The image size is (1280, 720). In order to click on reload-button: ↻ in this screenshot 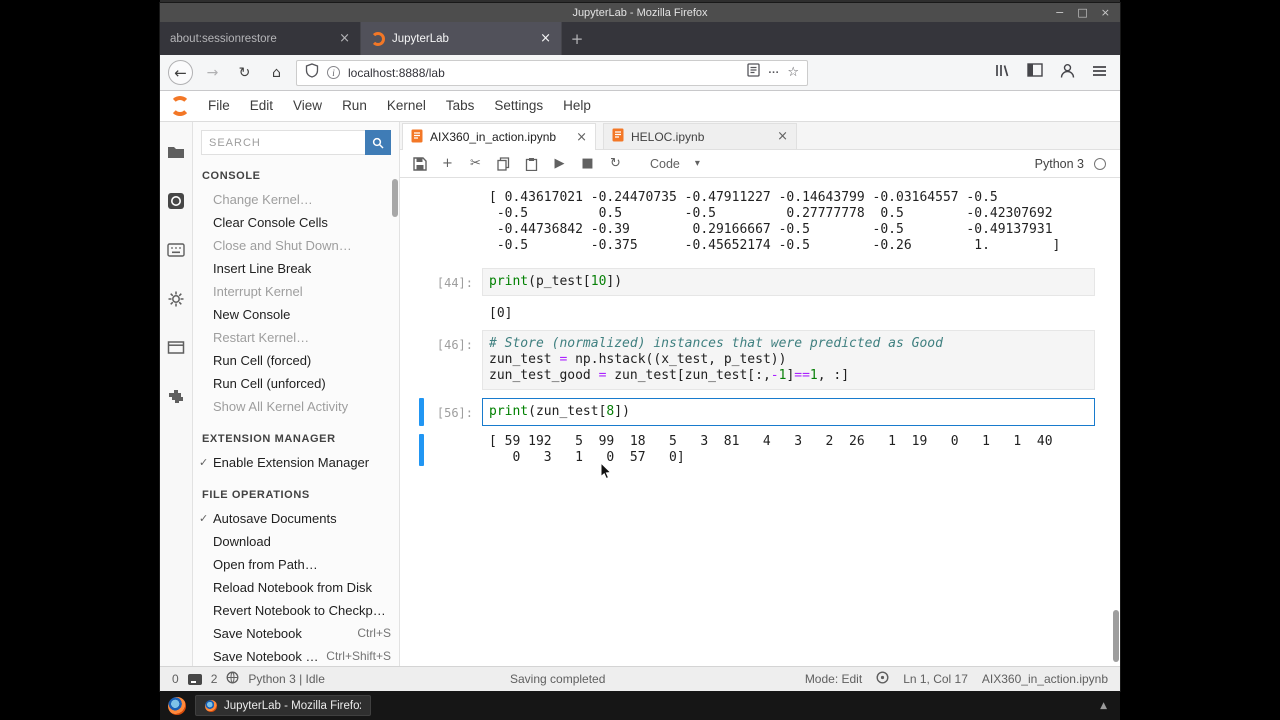, I will do `click(244, 72)`.